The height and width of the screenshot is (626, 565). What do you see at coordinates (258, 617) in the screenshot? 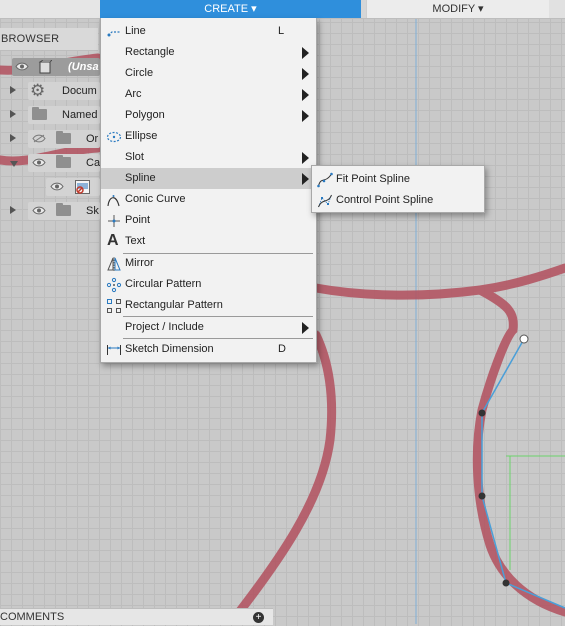
I see `add-comment-icon: +` at bounding box center [258, 617].